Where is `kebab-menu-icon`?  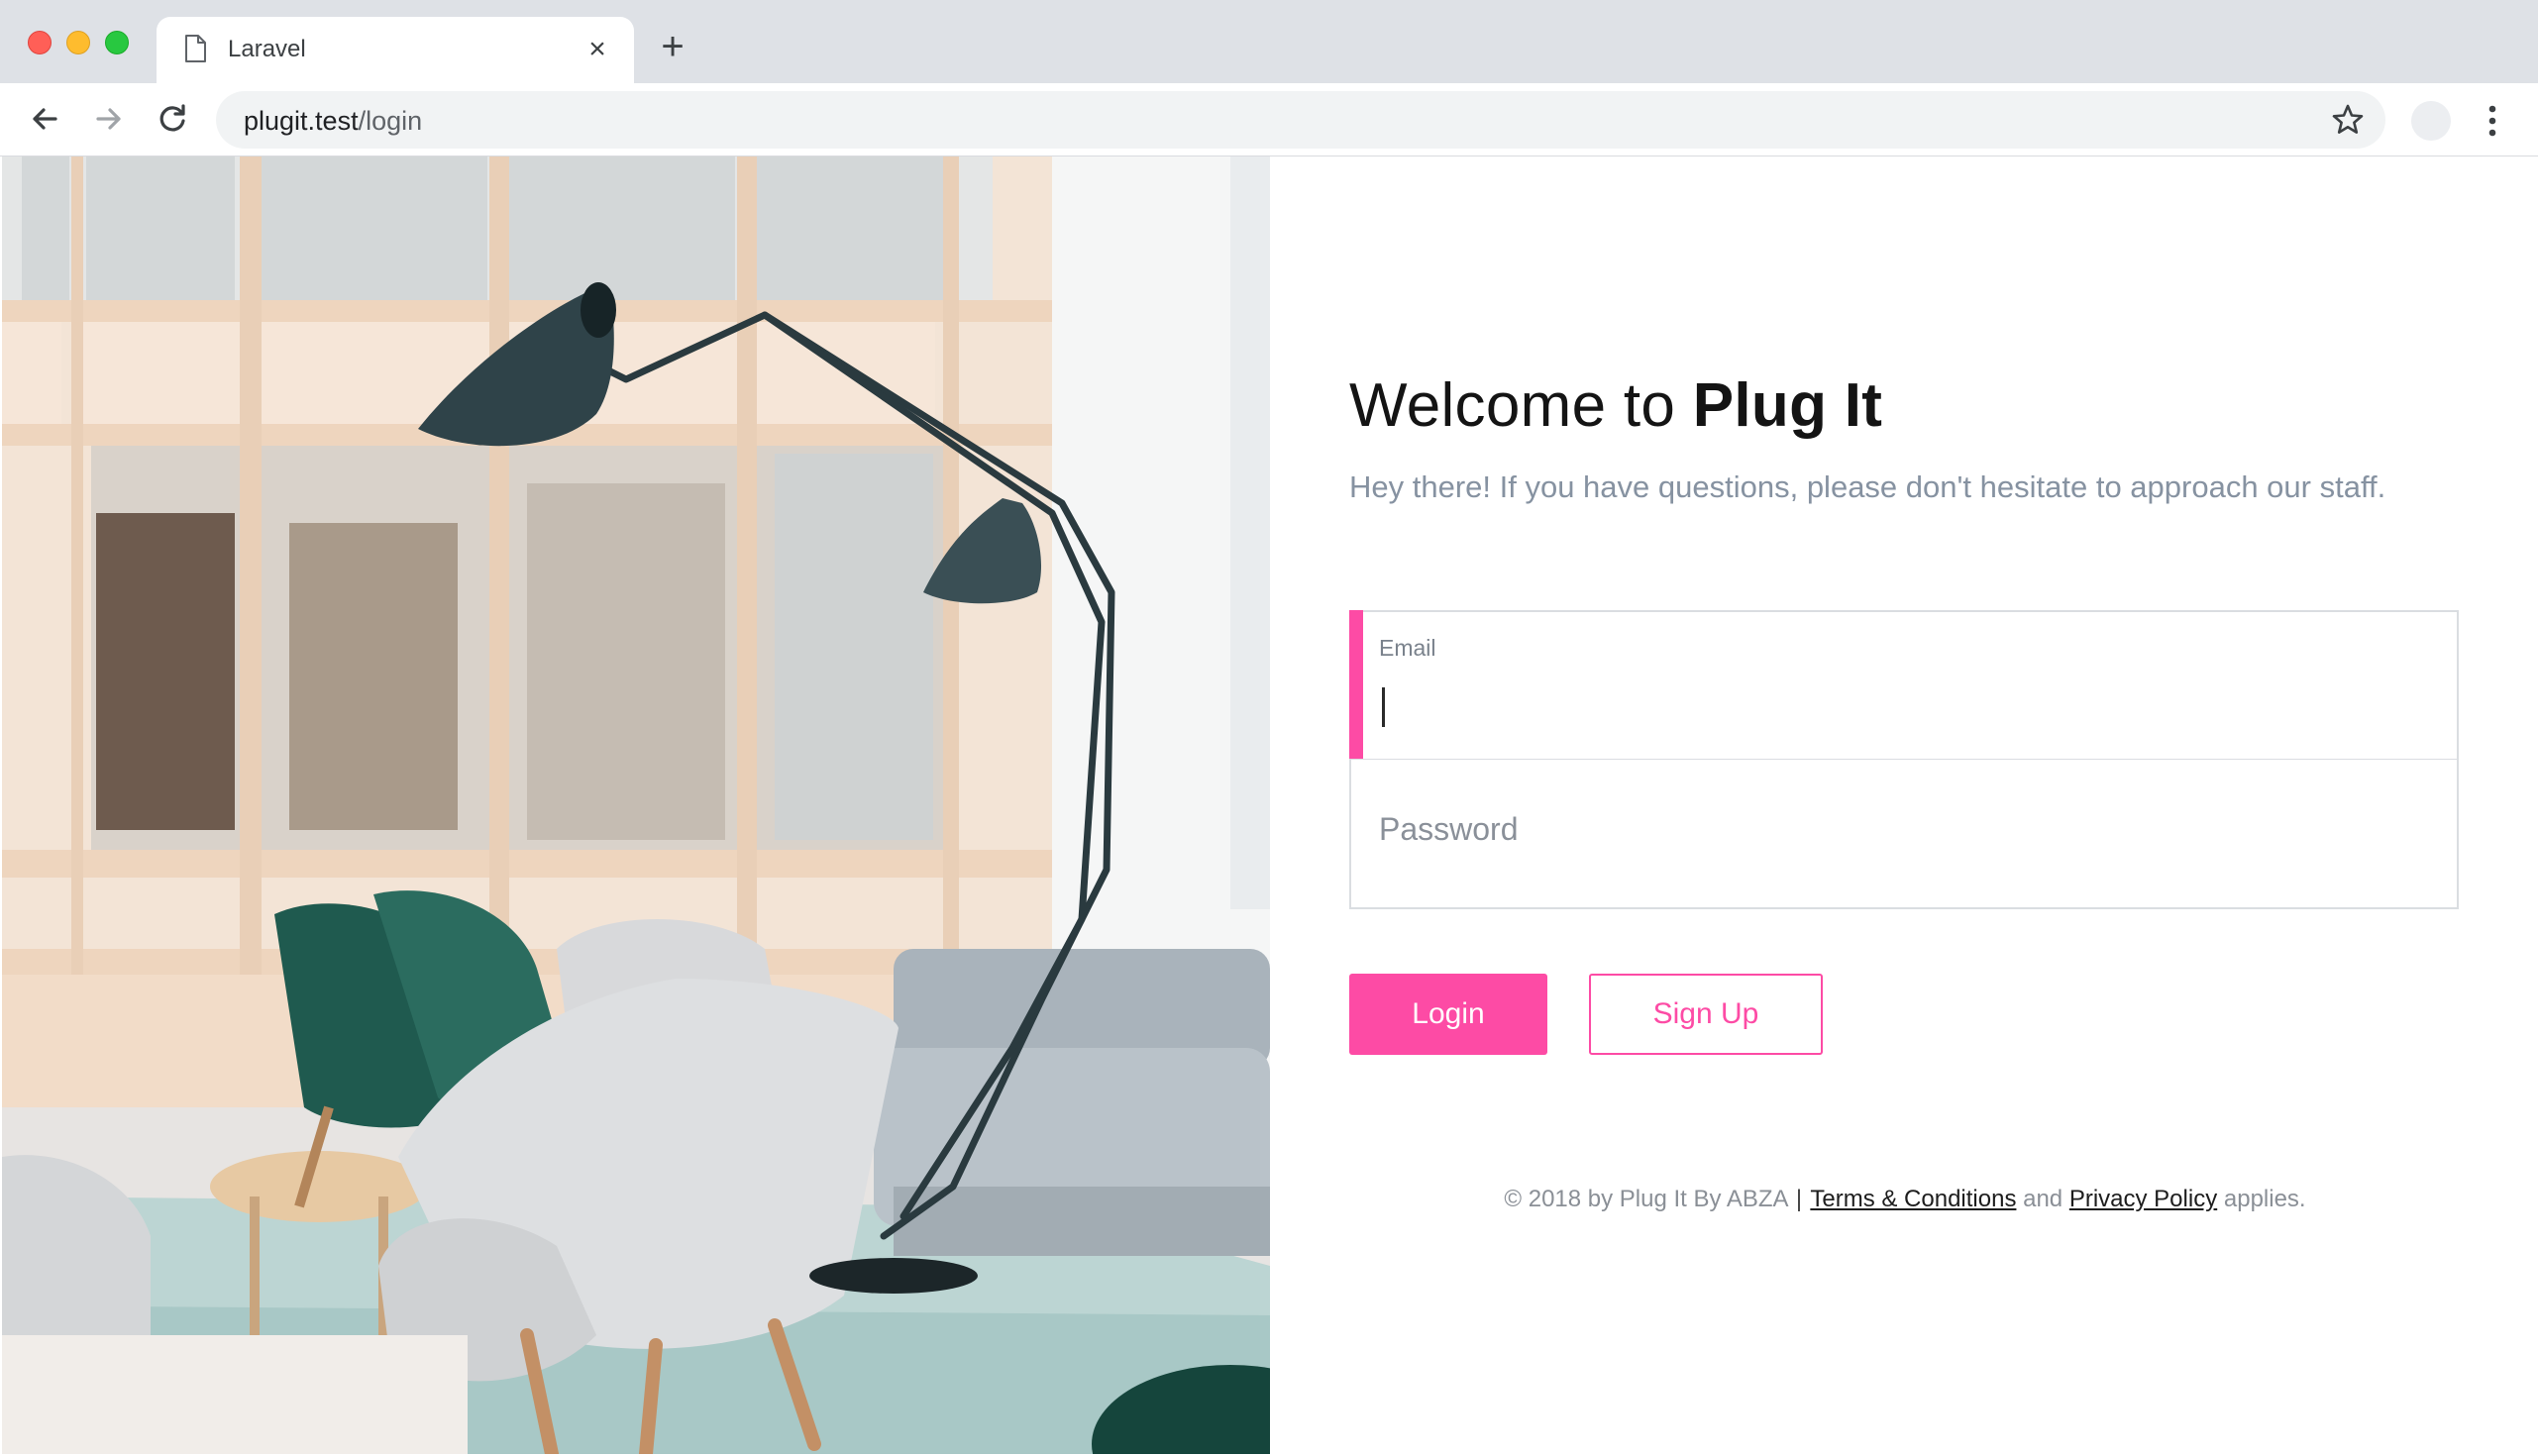 kebab-menu-icon is located at coordinates (2492, 121).